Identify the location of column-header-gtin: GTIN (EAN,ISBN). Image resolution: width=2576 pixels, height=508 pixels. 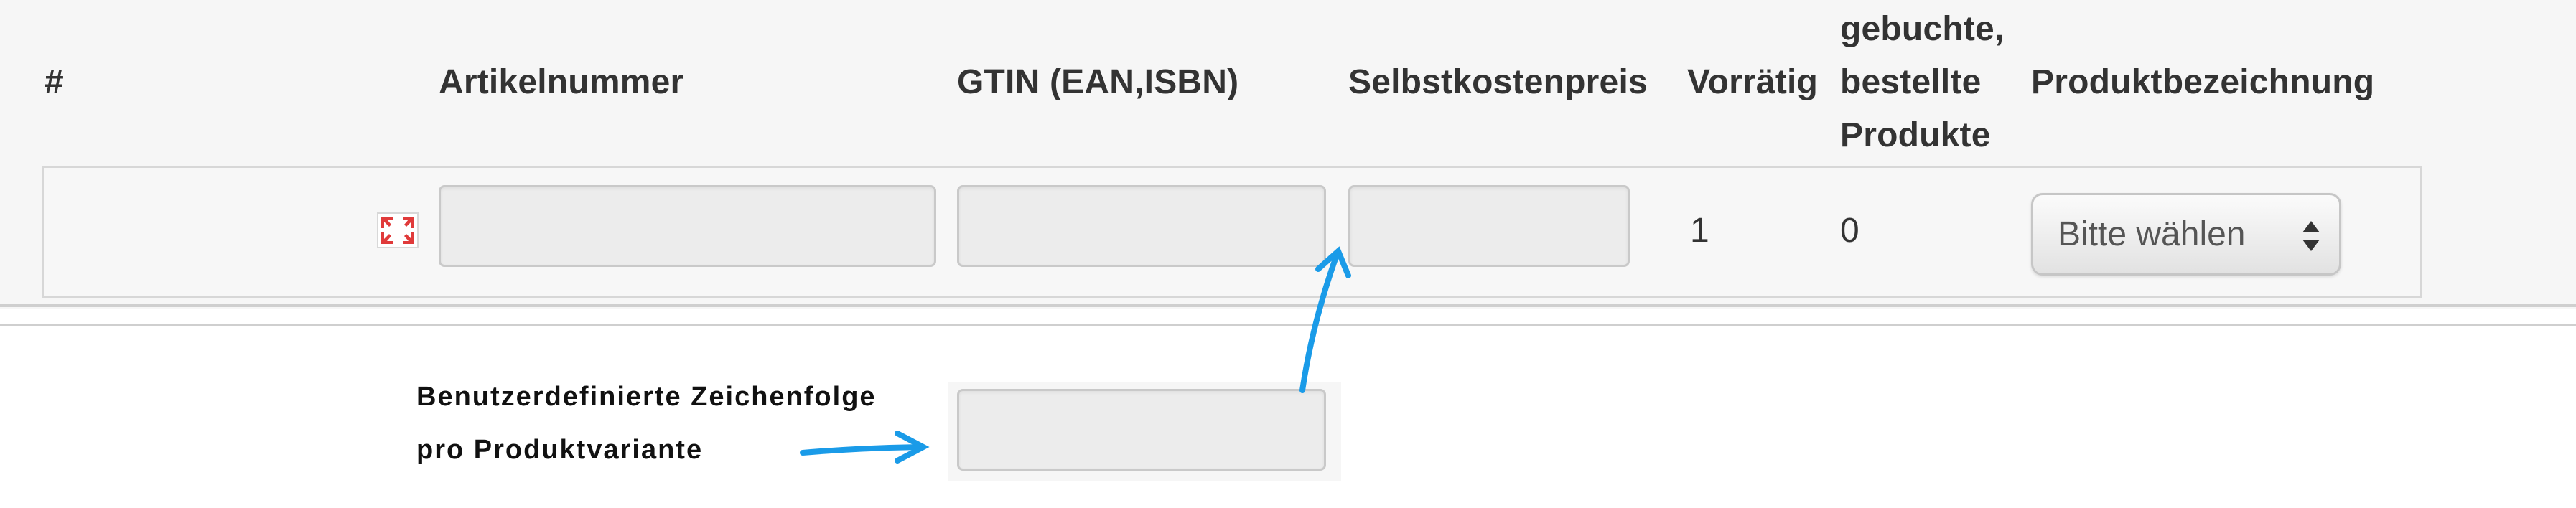
(1098, 82).